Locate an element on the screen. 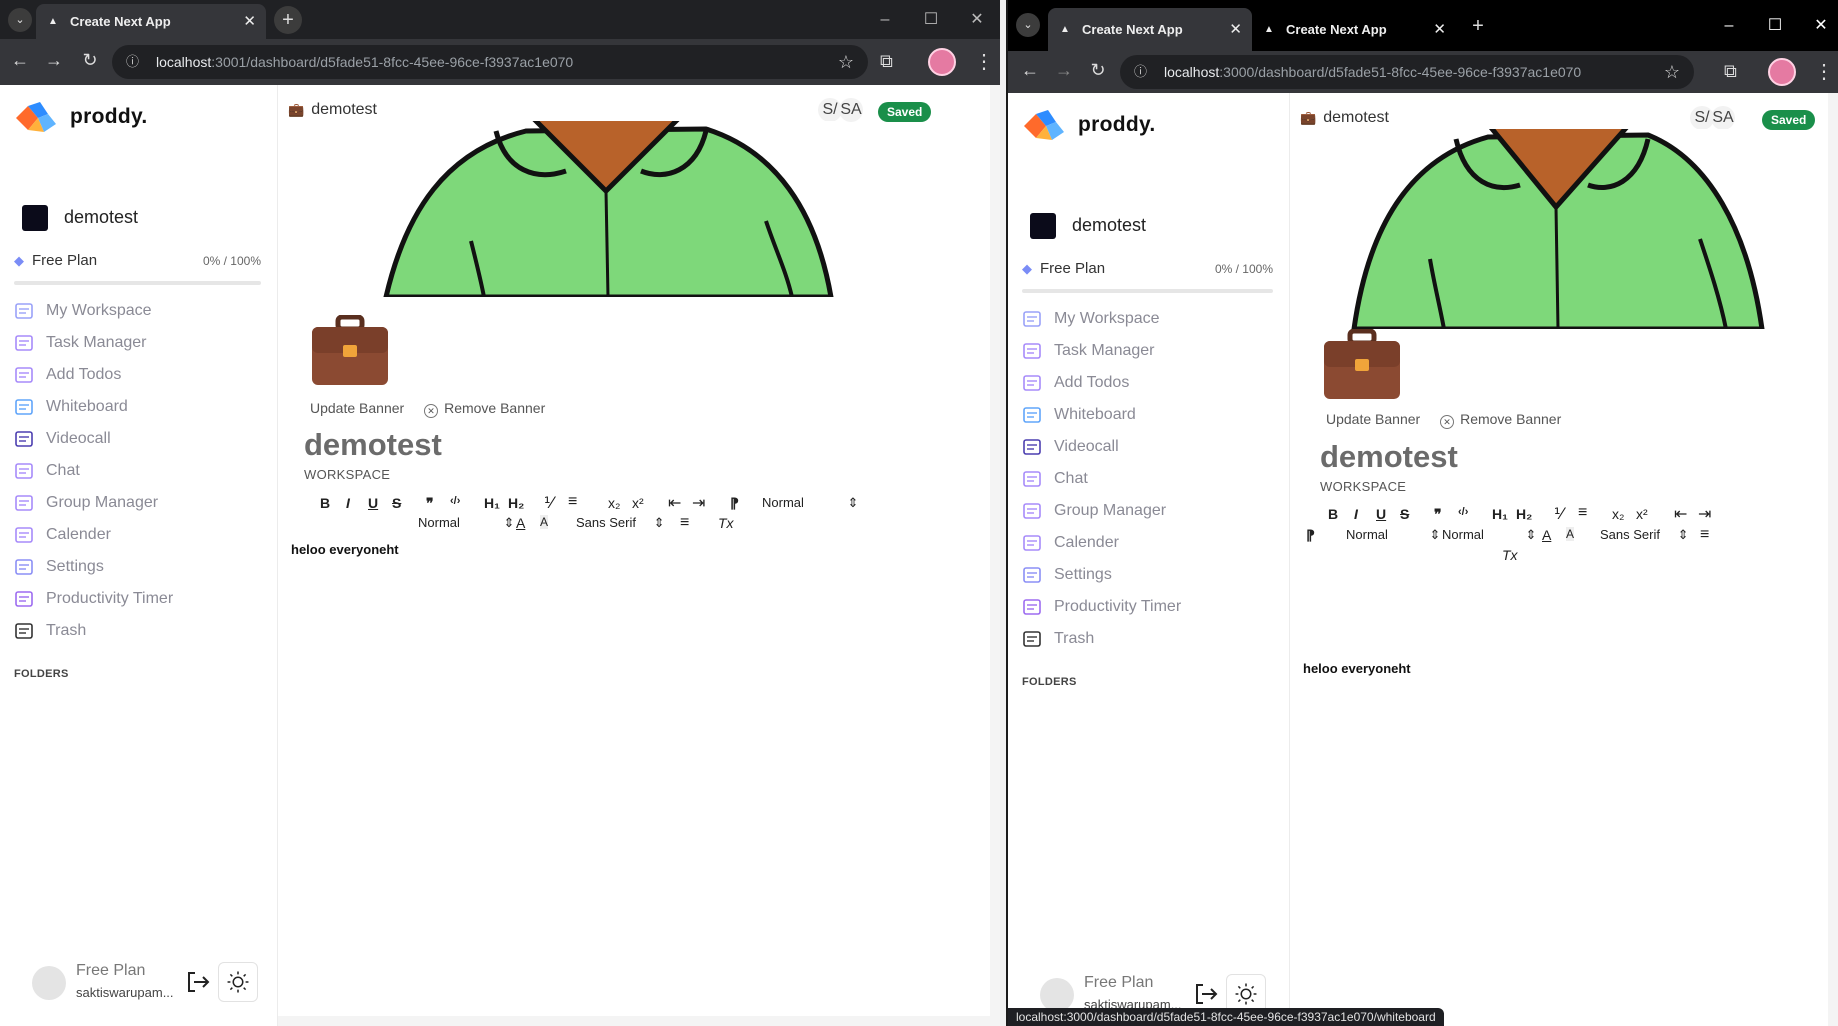 The height and width of the screenshot is (1026, 1838). sidebar-item-calender: Calender is located at coordinates (145, 535).